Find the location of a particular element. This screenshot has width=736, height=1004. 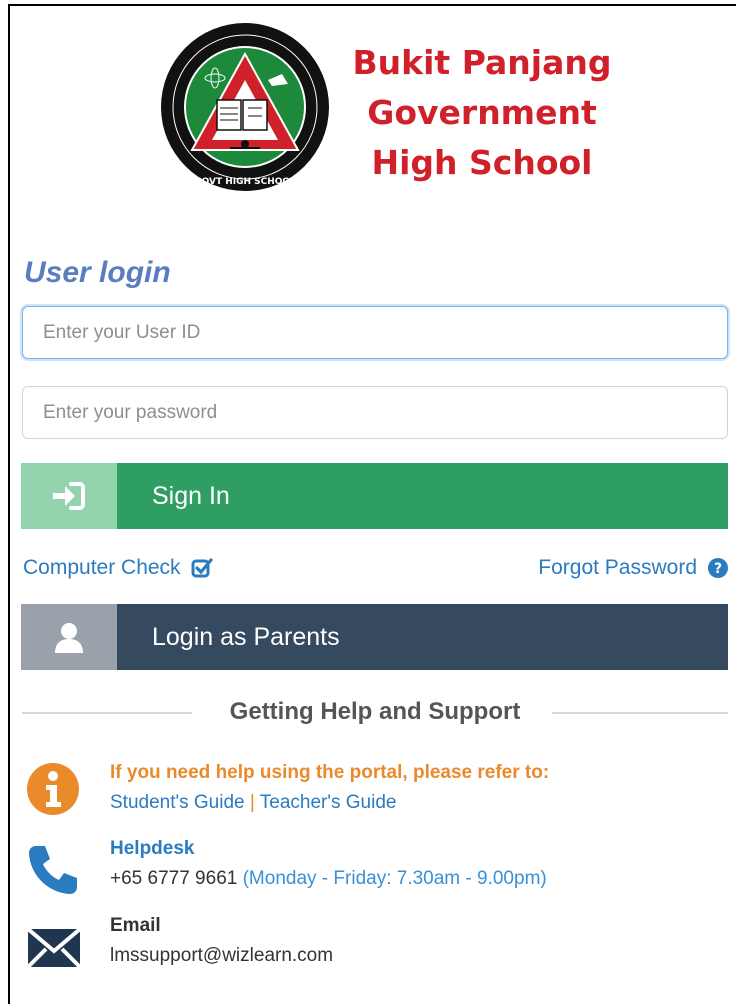

user-icon is located at coordinates (69, 637).